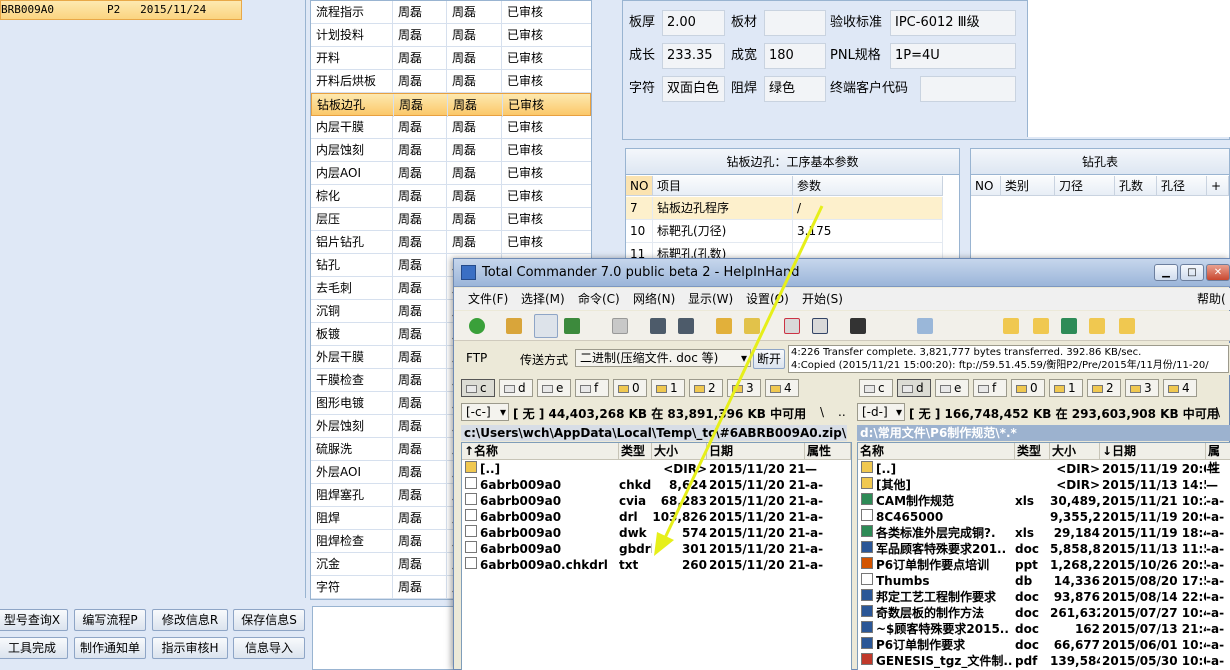 Image resolution: width=1230 pixels, height=670 pixels. I want to click on menu-item: 开始(S), so click(822, 299).